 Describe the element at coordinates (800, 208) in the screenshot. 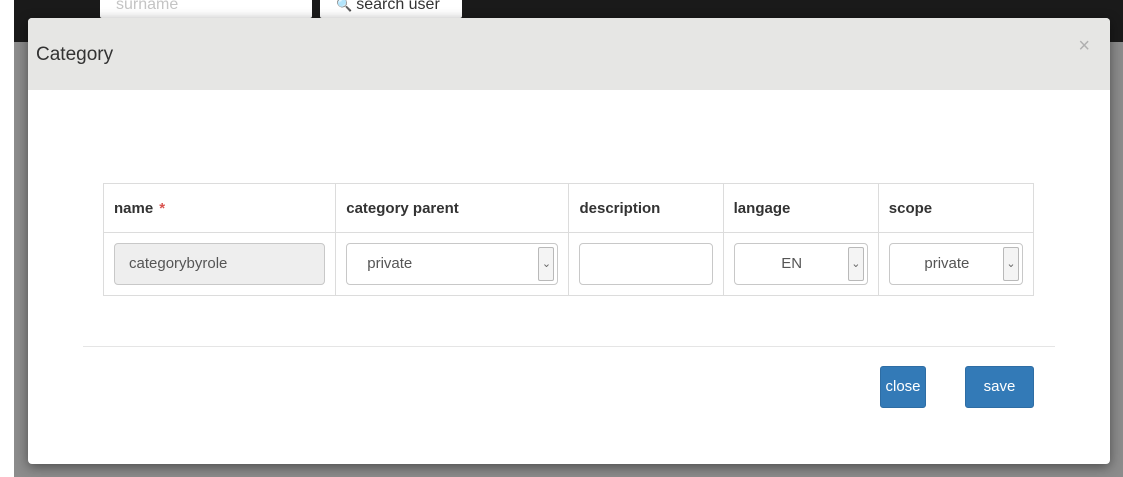

I see `column-header-langage: langage` at that location.